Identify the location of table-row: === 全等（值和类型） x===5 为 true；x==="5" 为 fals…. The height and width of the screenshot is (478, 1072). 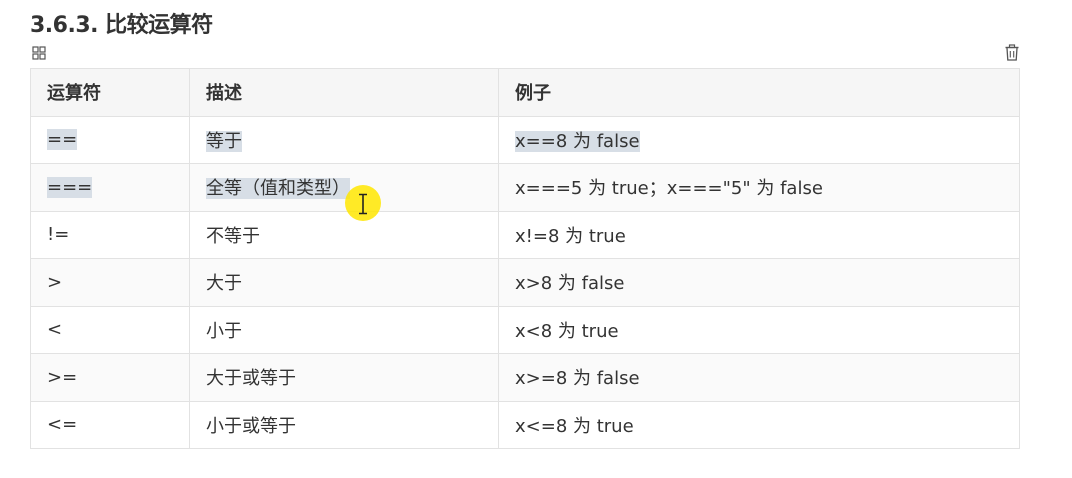
(525, 187).